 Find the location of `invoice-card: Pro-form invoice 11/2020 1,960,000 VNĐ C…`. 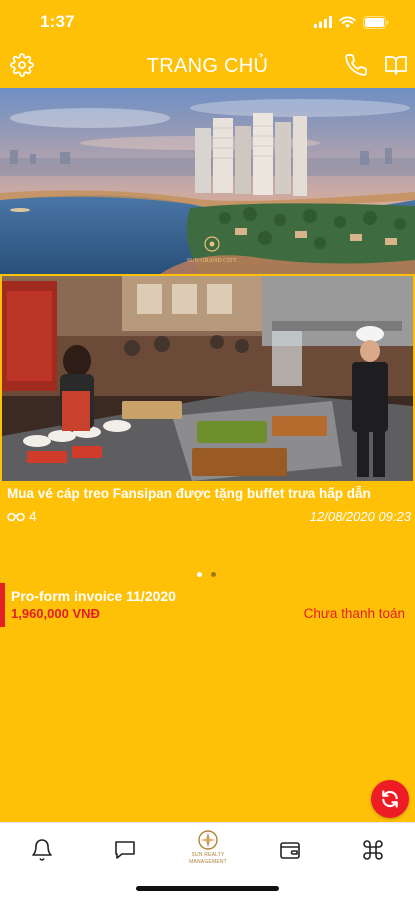

invoice-card: Pro-form invoice 11/2020 1,960,000 VNĐ C… is located at coordinates (207, 605).